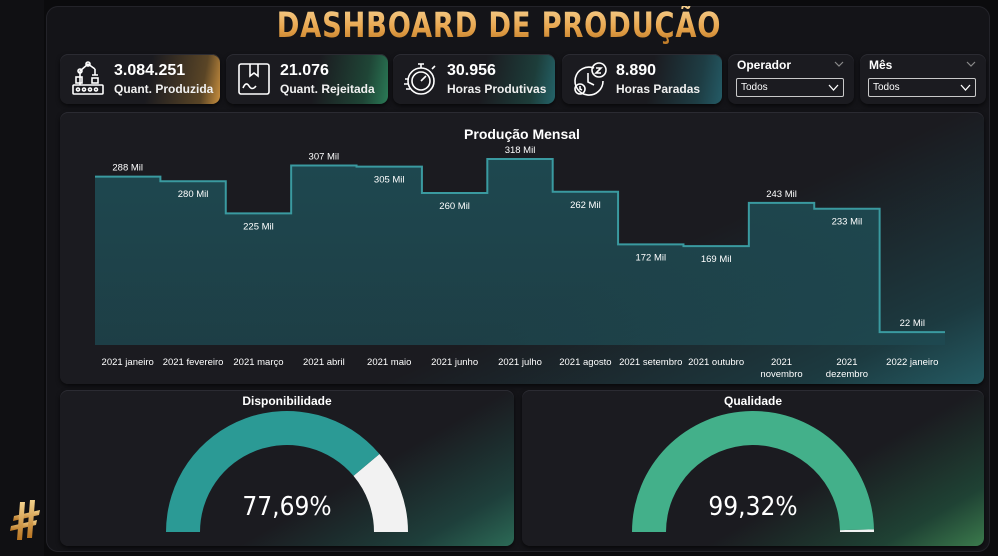 This screenshot has height=556, width=998. Describe the element at coordinates (636, 70) in the screenshot. I see `kpi-value: 8.890` at that location.